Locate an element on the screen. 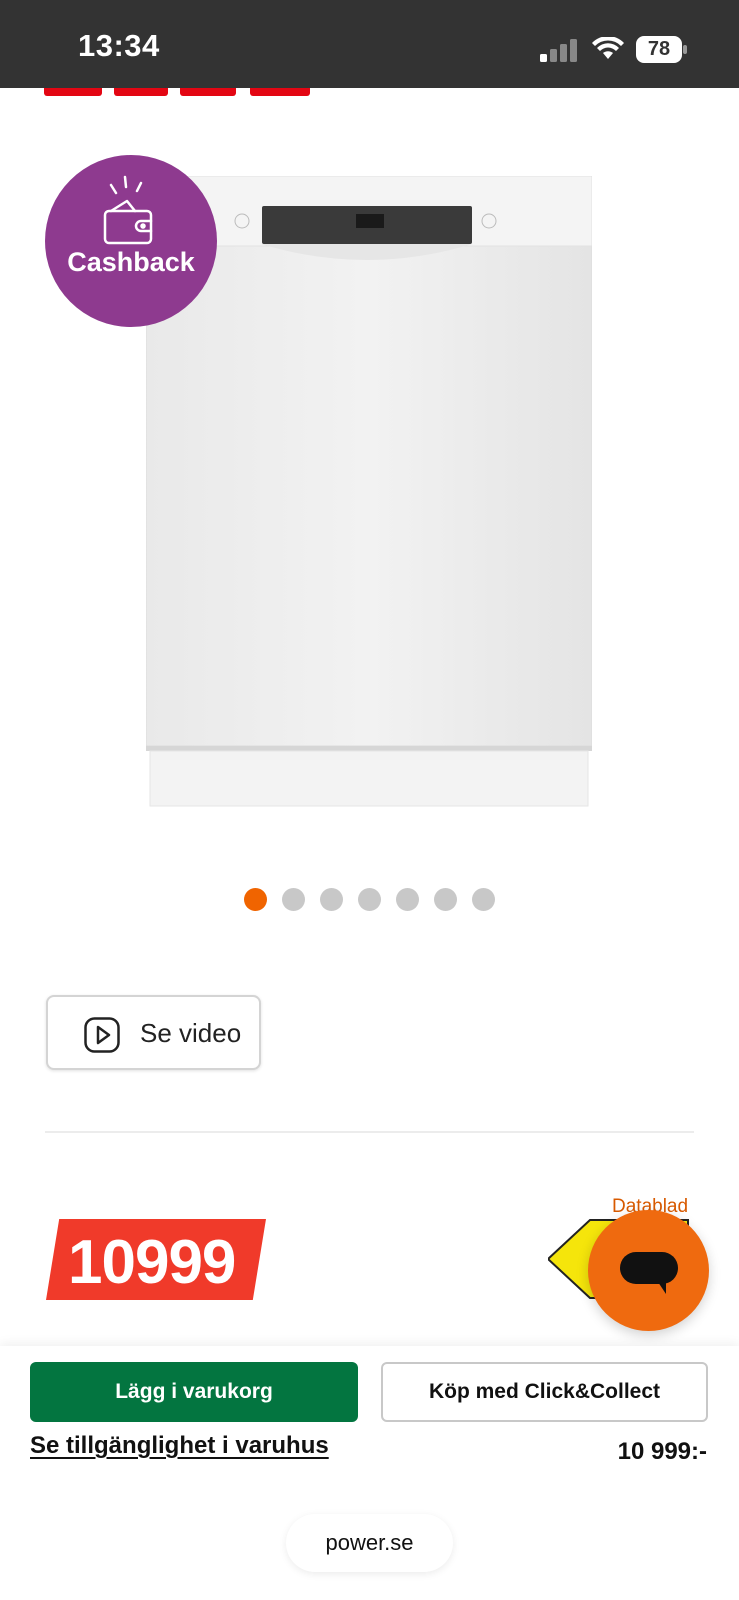  price-tag: 10999 is located at coordinates (156, 1259).